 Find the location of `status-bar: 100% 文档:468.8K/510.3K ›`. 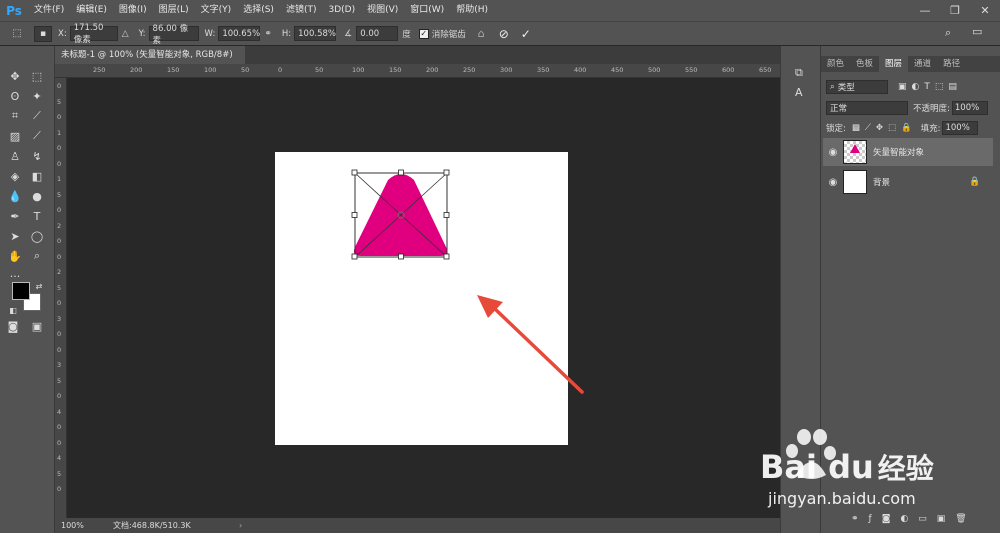

status-bar: 100% 文档:468.8K/510.3K › is located at coordinates (417, 525).